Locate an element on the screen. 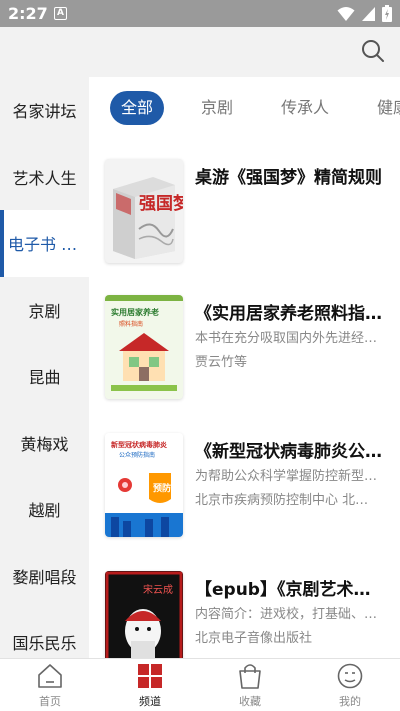 Image resolution: width=400 pixels, height=711 pixels. nav-home: 首页 is located at coordinates (50, 685).